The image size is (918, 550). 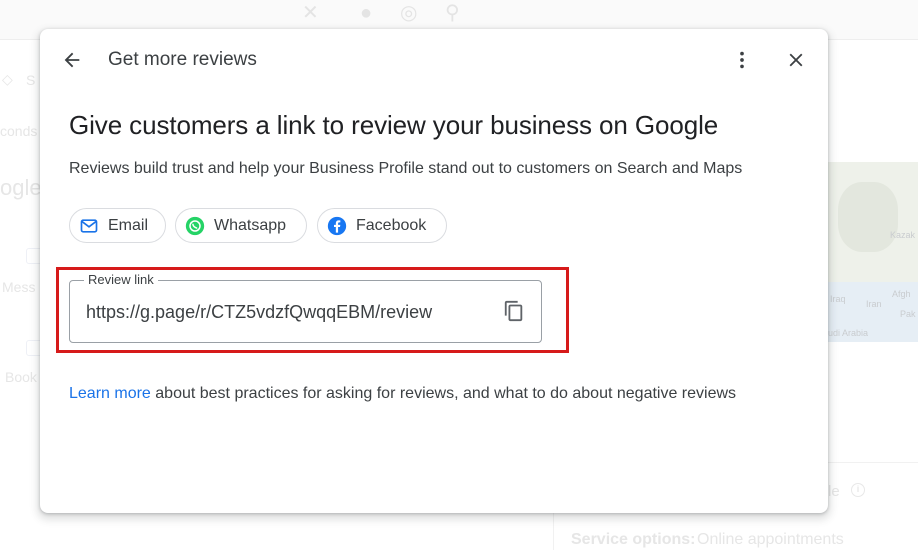 I want to click on background-tag-icon: ◇, so click(x=7, y=79).